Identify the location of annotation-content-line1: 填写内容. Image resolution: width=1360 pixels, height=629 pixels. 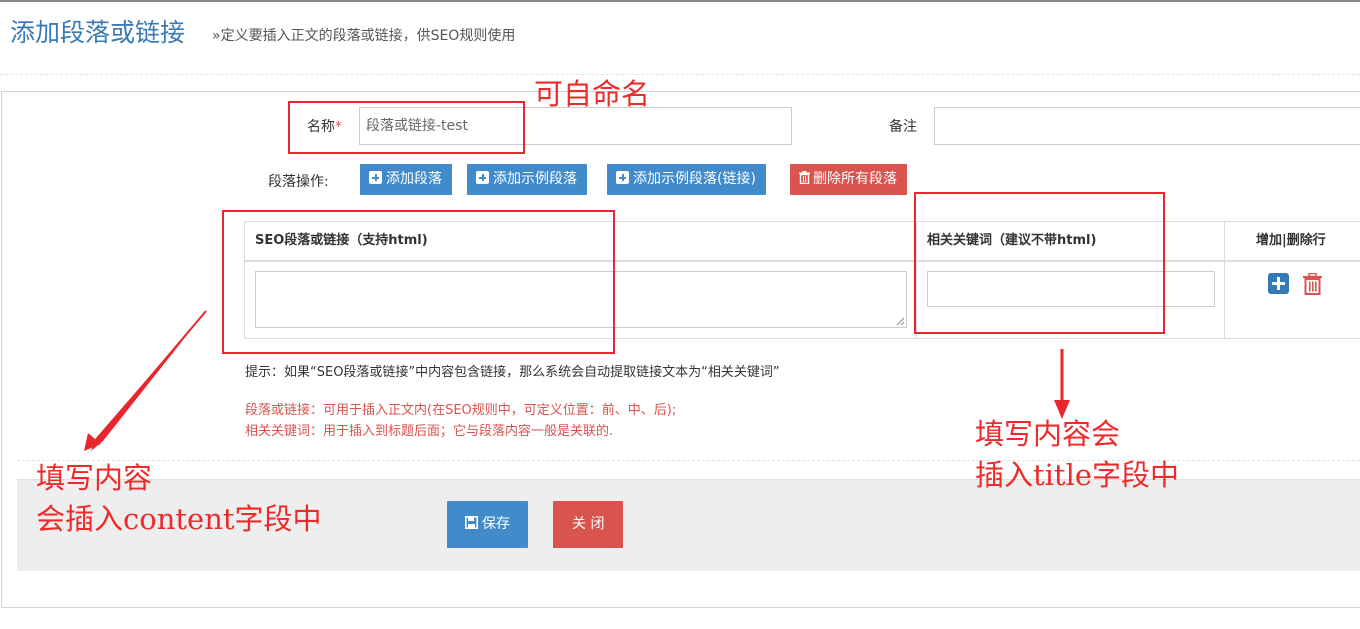
(94, 478).